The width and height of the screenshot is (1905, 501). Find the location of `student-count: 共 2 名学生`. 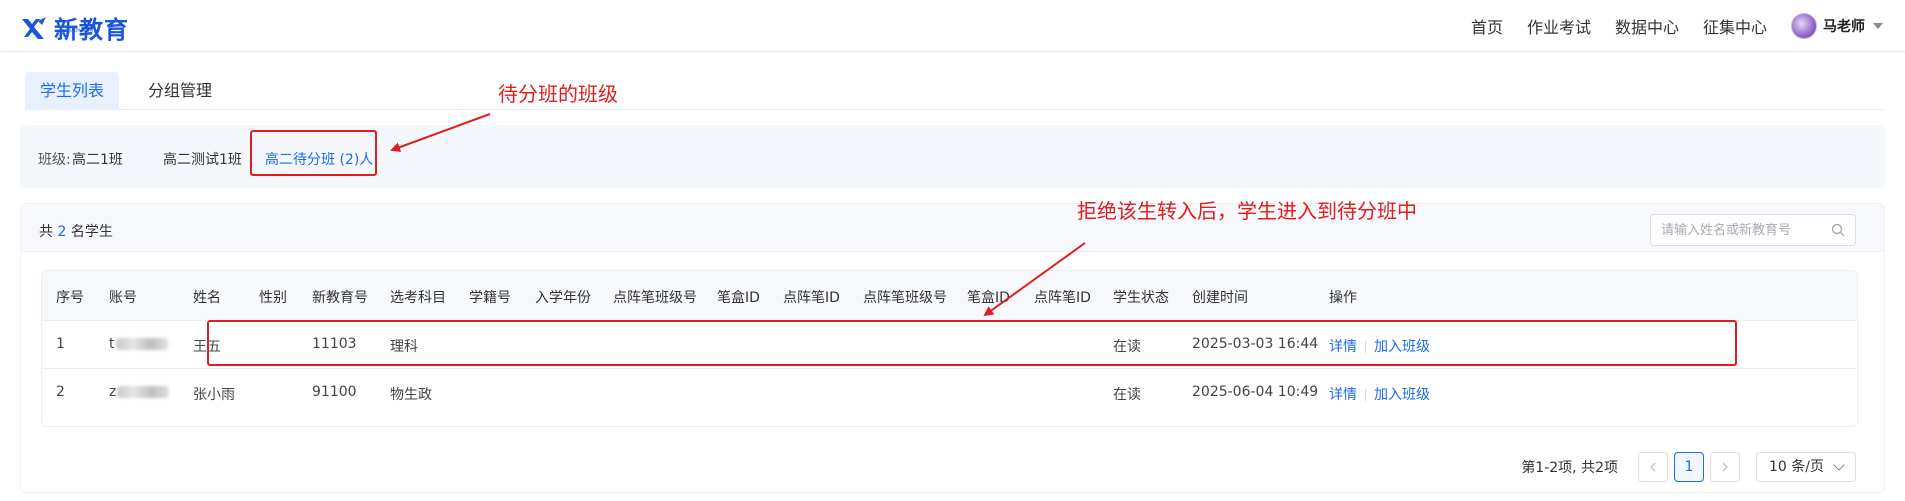

student-count: 共 2 名学生 is located at coordinates (76, 231).